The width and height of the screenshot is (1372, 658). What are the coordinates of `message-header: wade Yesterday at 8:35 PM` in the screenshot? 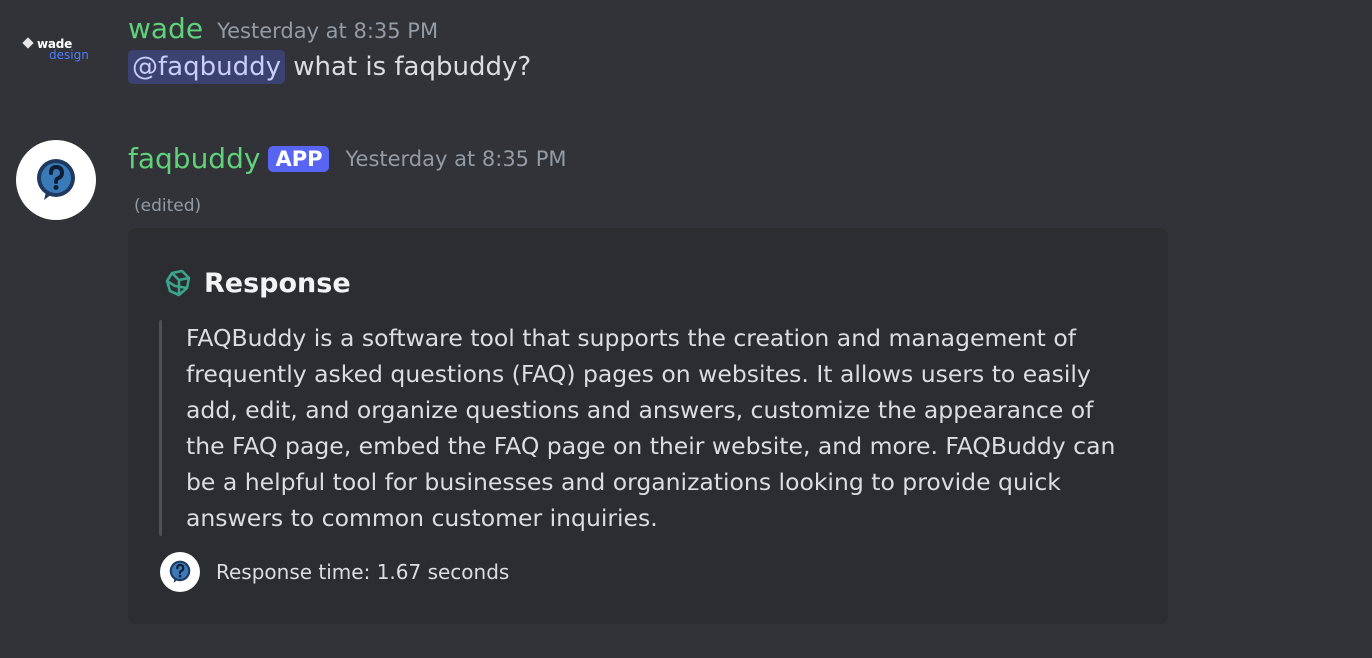 It's located at (283, 28).